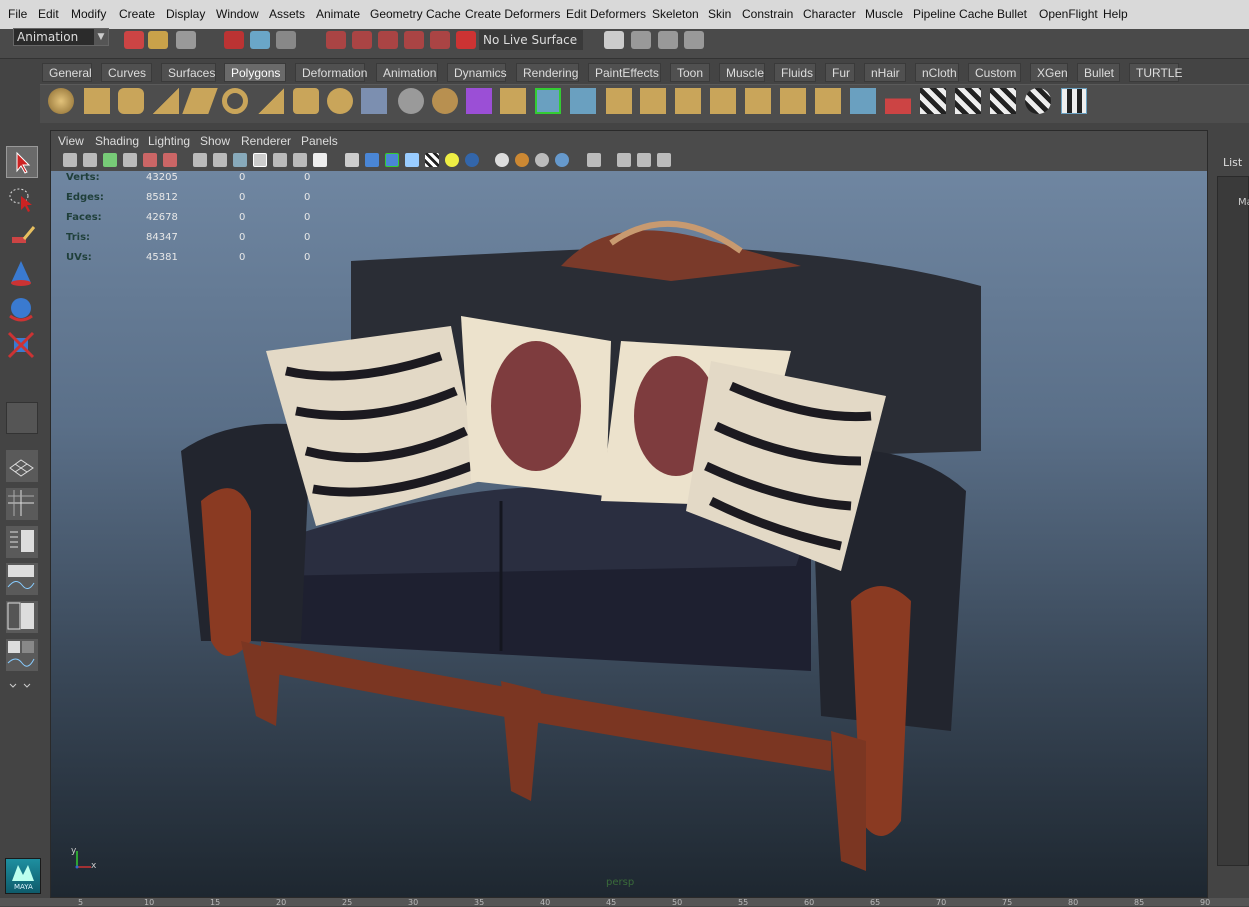  I want to click on menu-create-deformers: Create Deformers, so click(512, 14).